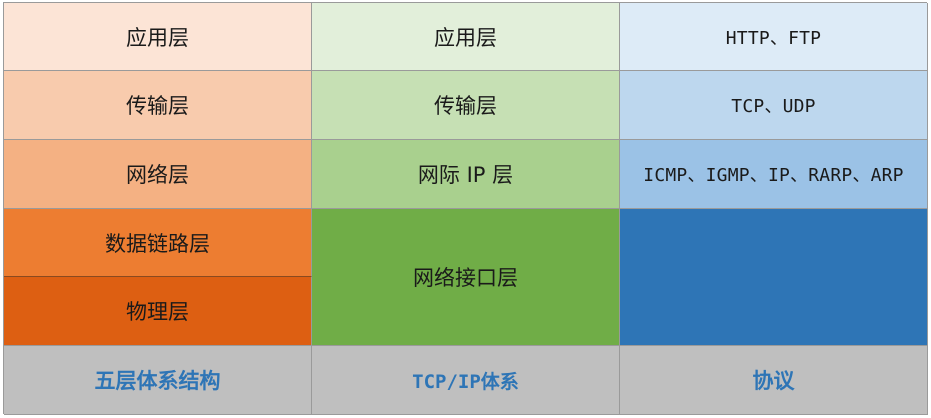 Image resolution: width=931 pixels, height=418 pixels. Describe the element at coordinates (158, 105) in the screenshot. I see `five-layer-transport-cell: 传输层` at that location.